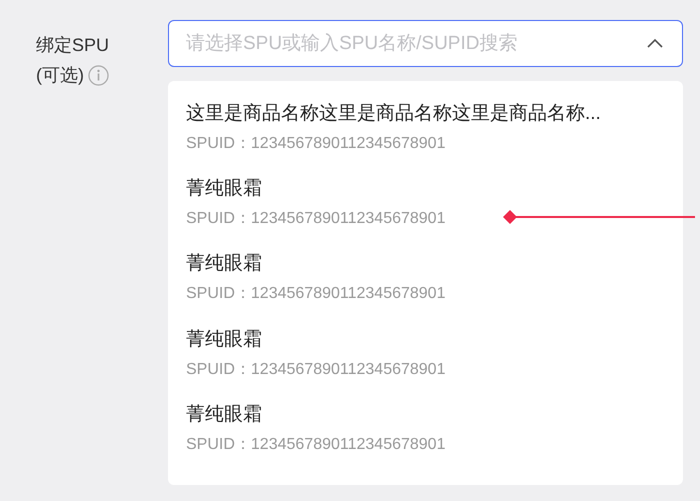 The image size is (700, 501). What do you see at coordinates (60, 75) in the screenshot?
I see `optional-label: (可选)` at bounding box center [60, 75].